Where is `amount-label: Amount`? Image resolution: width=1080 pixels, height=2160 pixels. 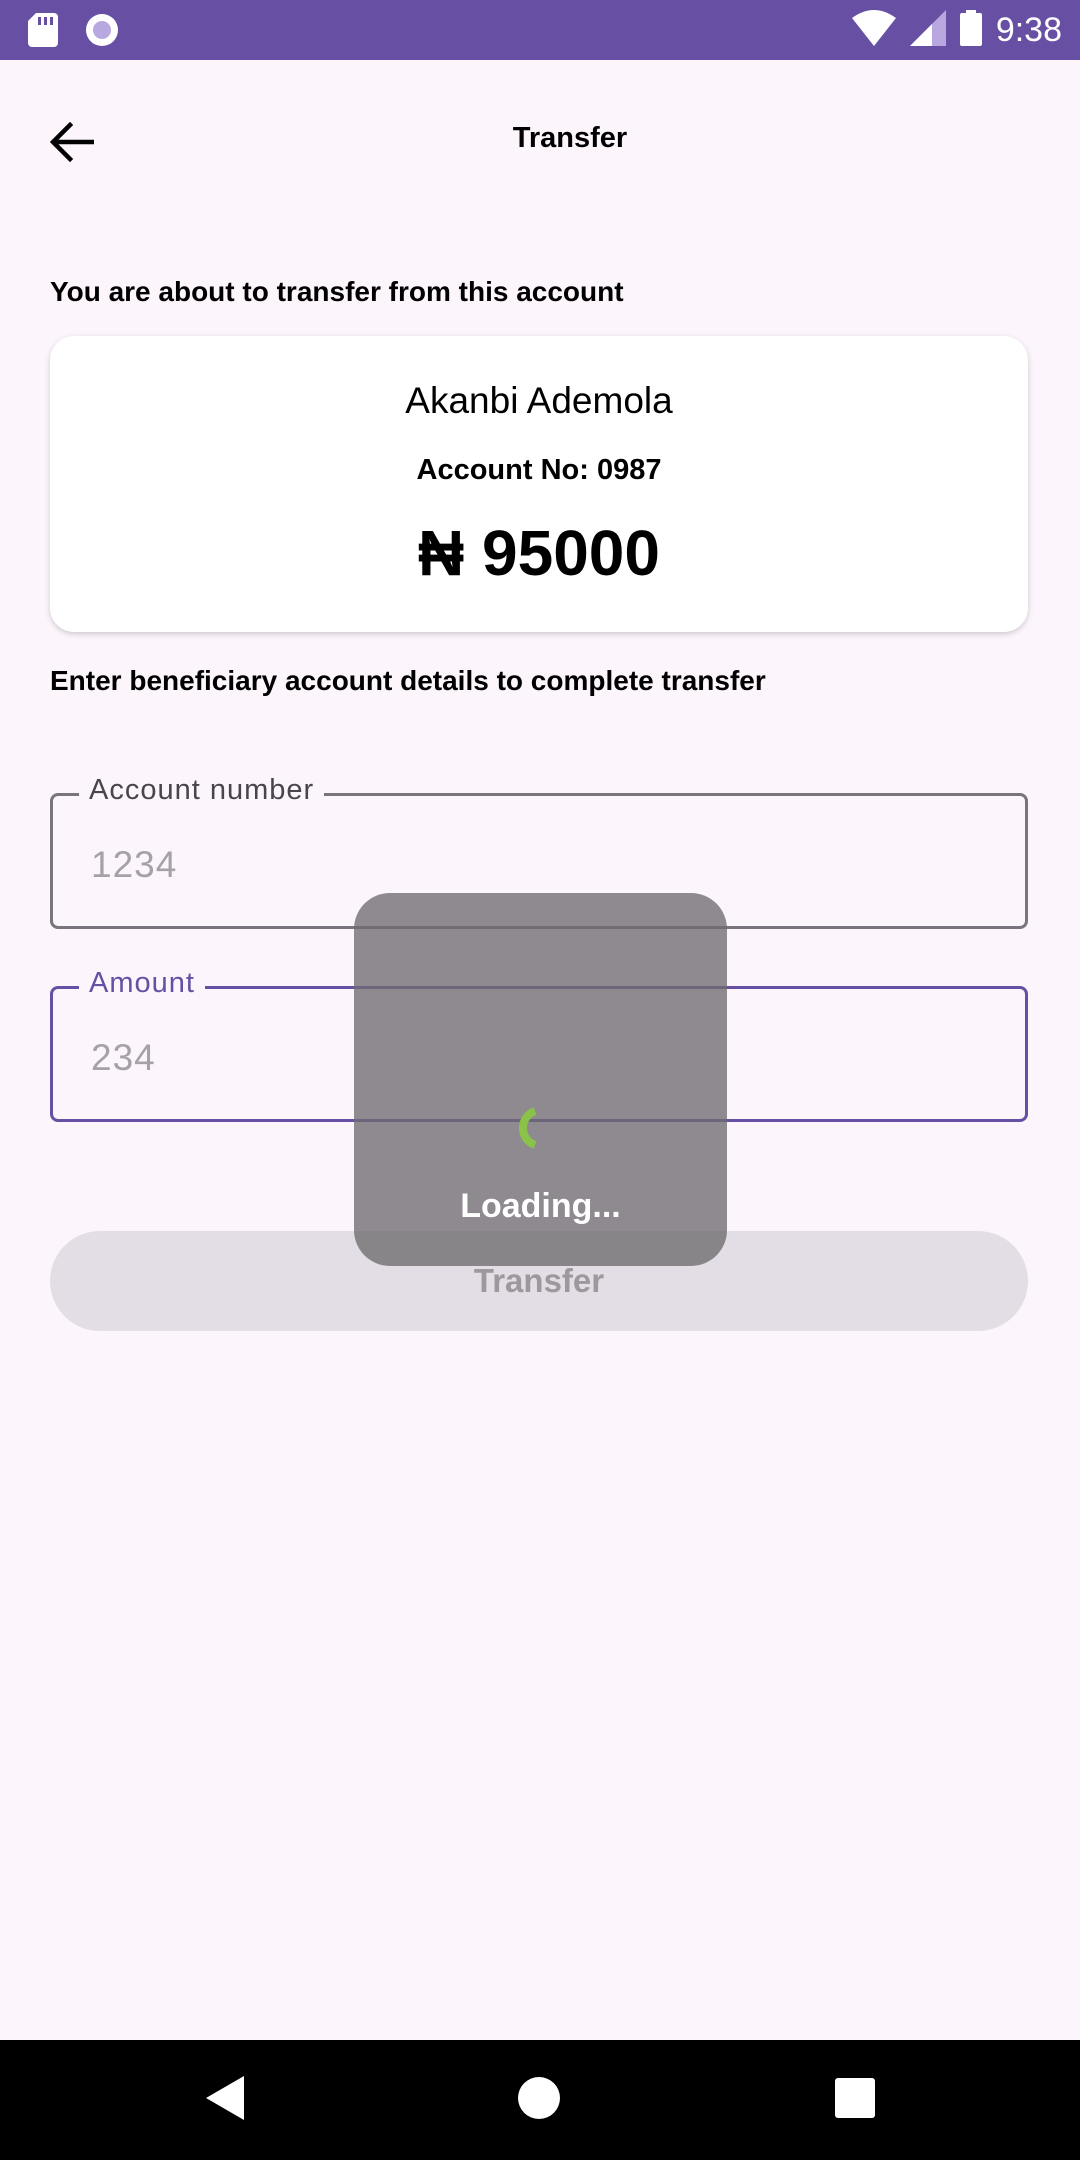
amount-label: Amount is located at coordinates (142, 983).